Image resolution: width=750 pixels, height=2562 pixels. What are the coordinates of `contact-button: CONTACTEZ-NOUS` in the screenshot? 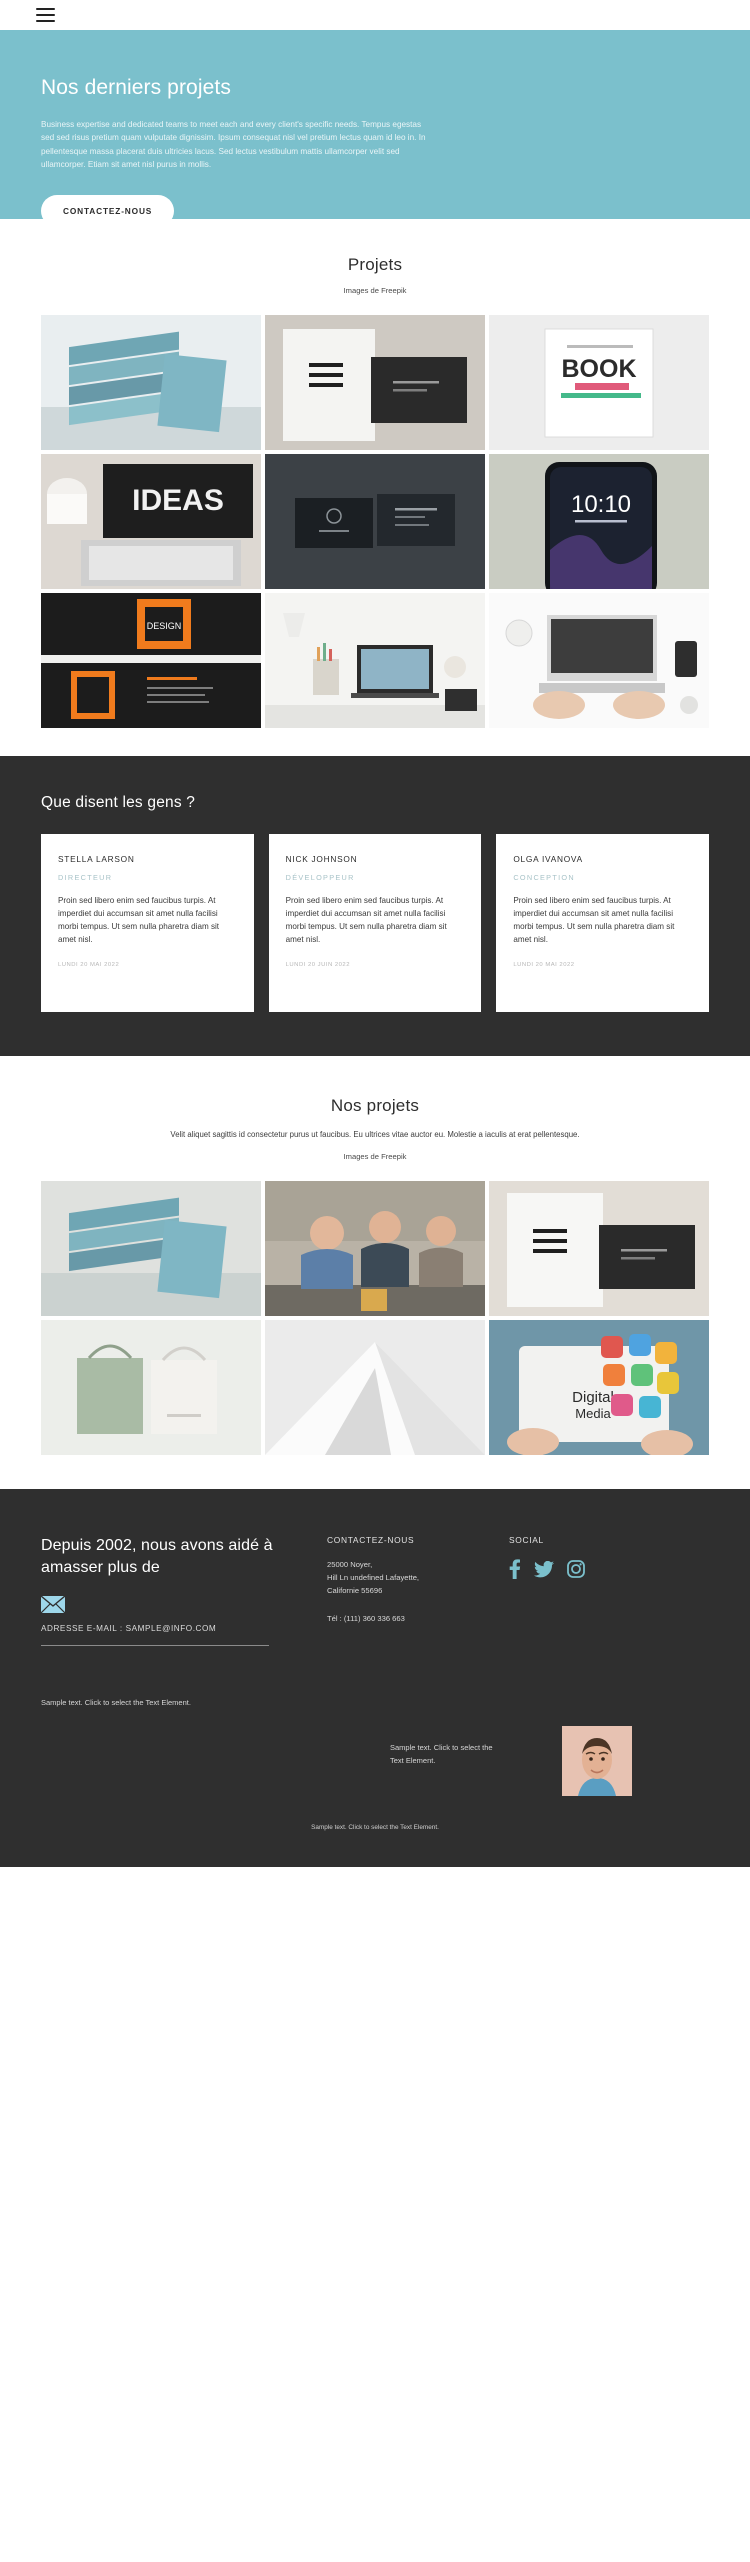 It's located at (108, 211).